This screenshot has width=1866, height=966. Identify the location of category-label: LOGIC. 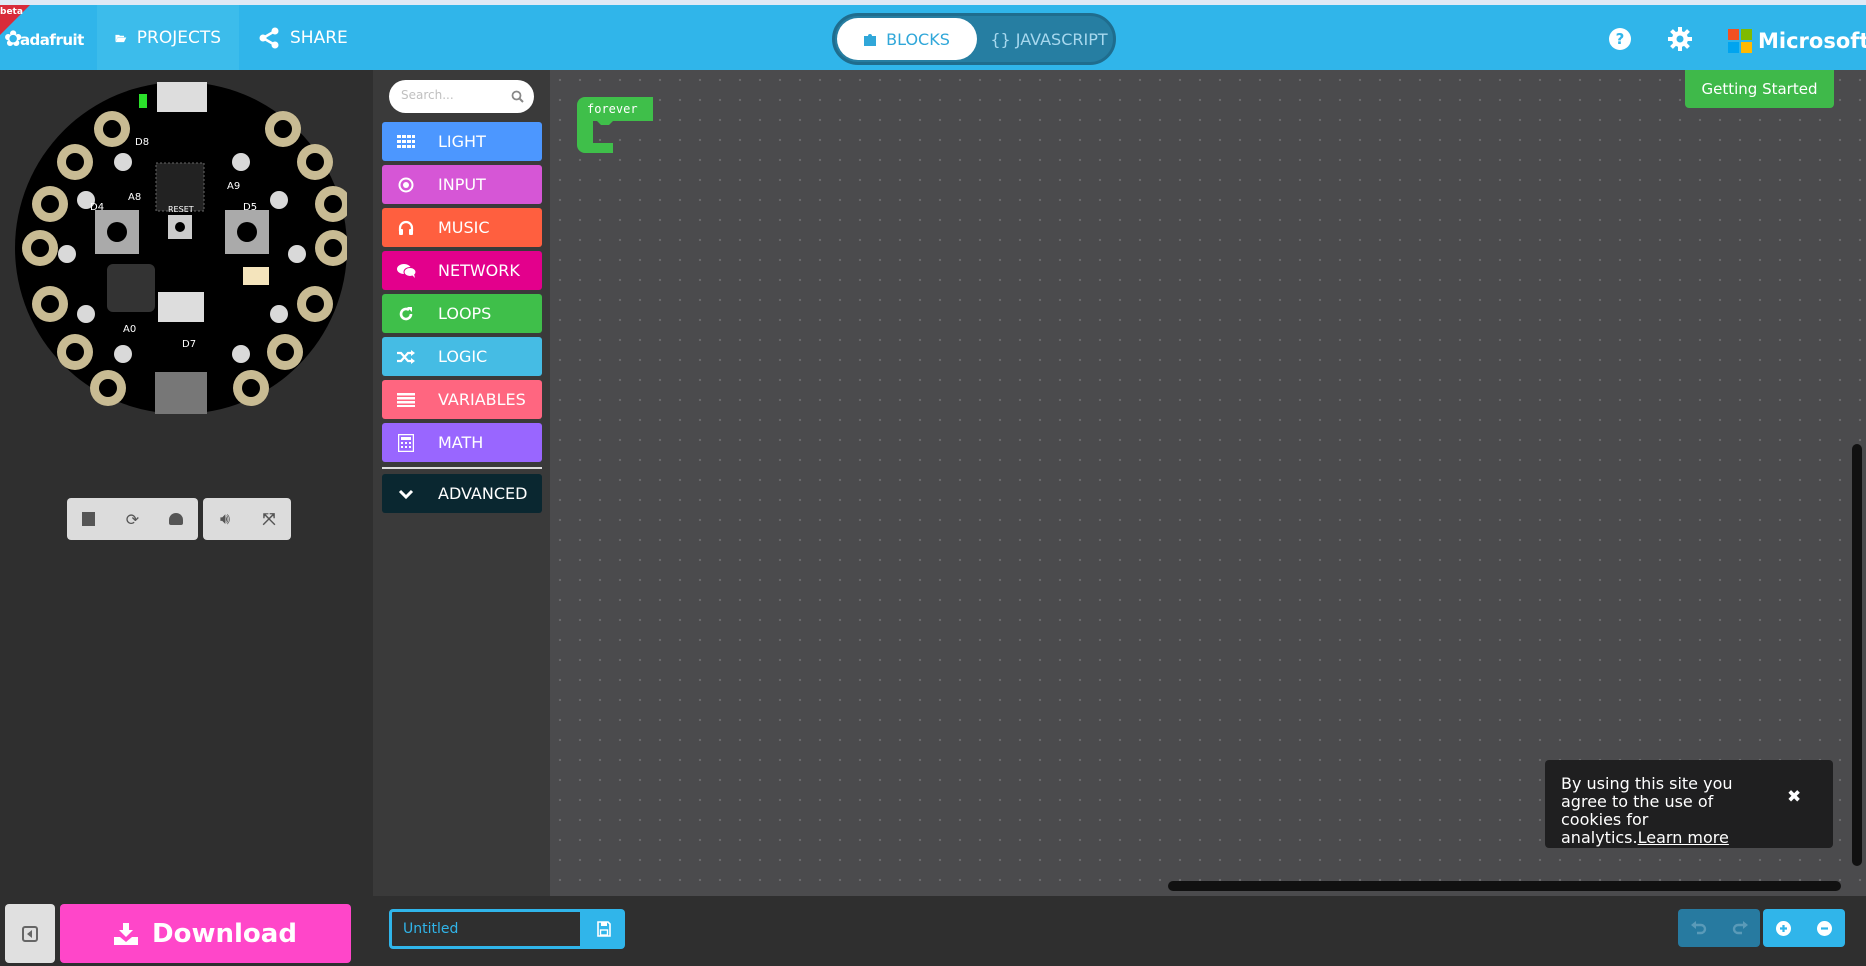
(463, 356).